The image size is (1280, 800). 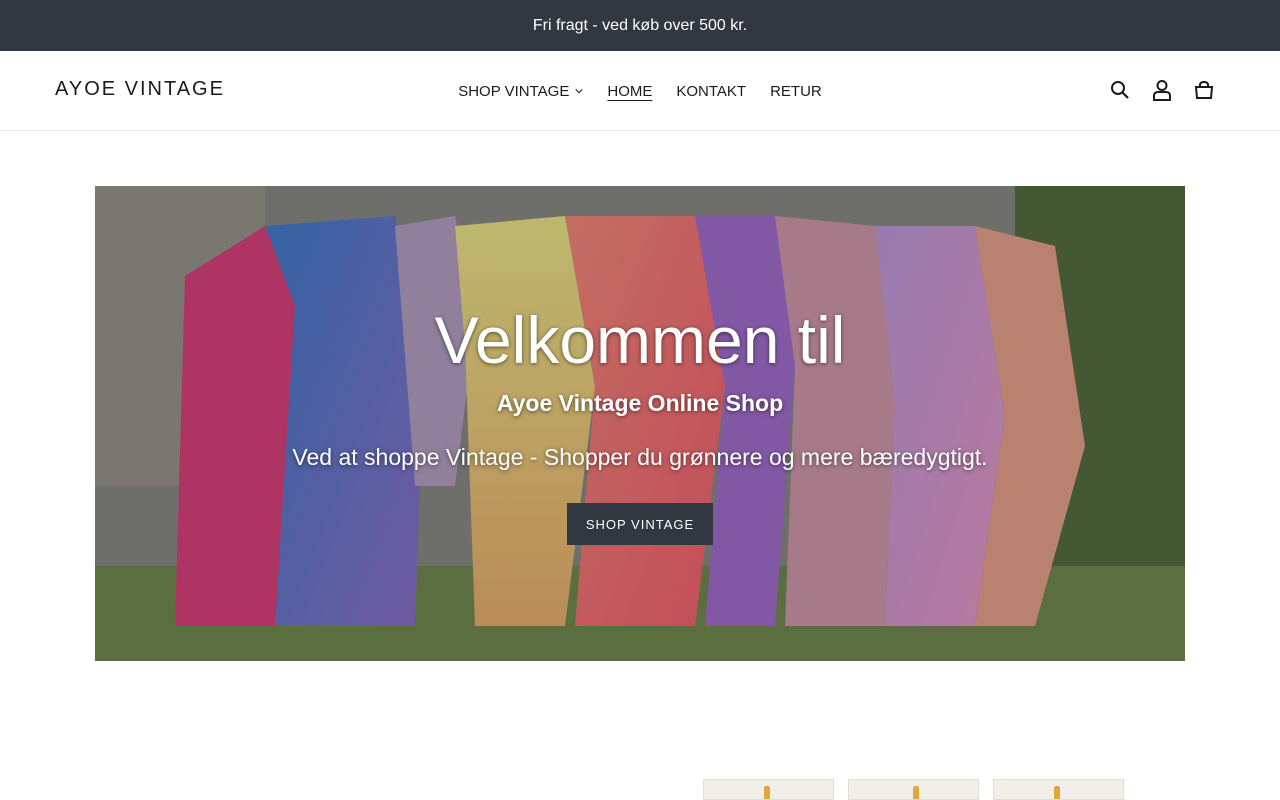 What do you see at coordinates (640, 340) in the screenshot?
I see `hero-title: Velkommen til` at bounding box center [640, 340].